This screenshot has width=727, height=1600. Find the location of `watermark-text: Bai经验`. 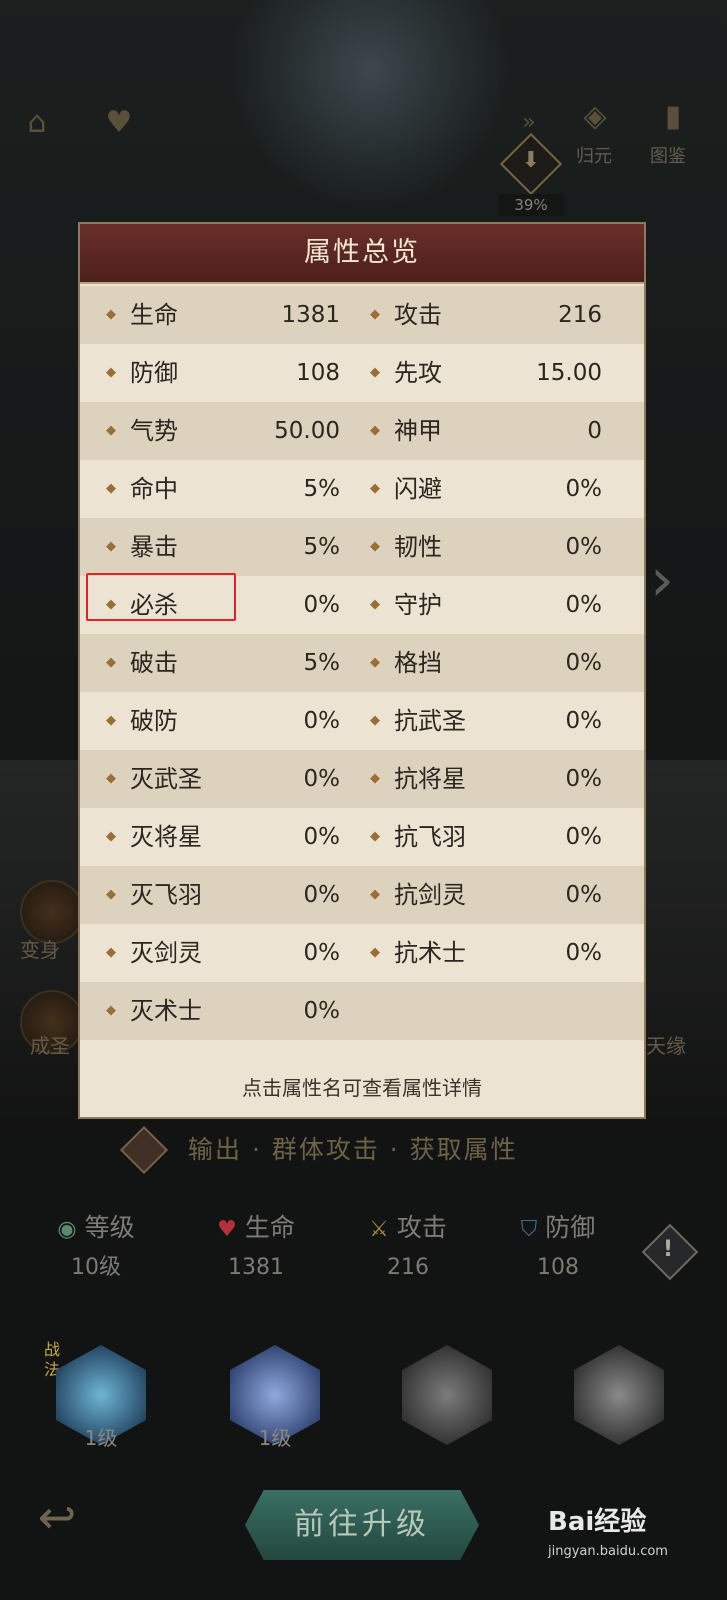

watermark-text: Bai经验 is located at coordinates (597, 1522).